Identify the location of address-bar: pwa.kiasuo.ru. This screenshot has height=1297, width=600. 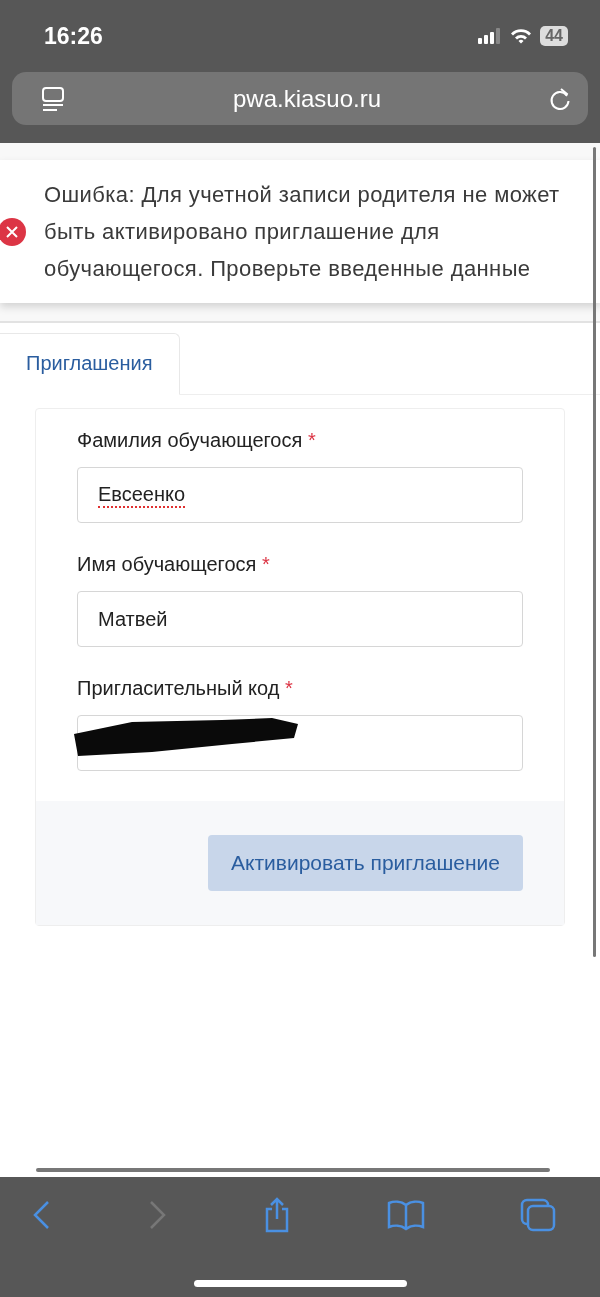
(300, 98).